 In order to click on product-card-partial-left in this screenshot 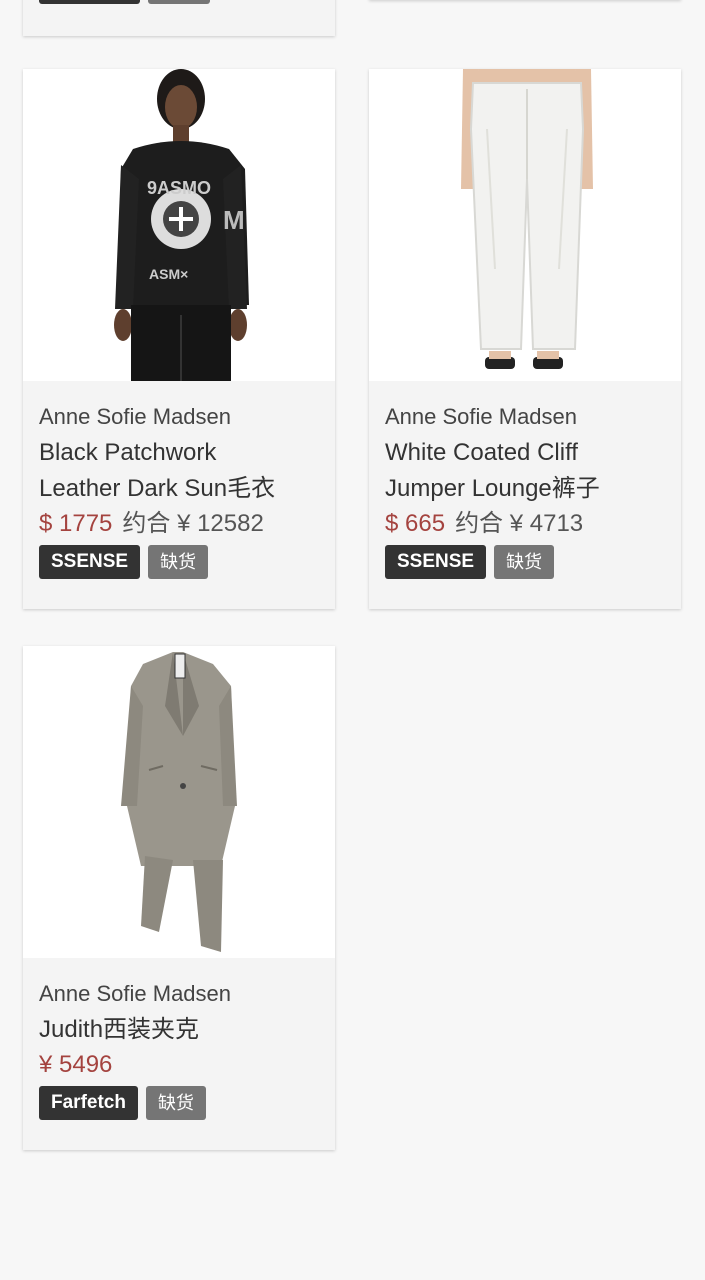, I will do `click(179, 18)`.